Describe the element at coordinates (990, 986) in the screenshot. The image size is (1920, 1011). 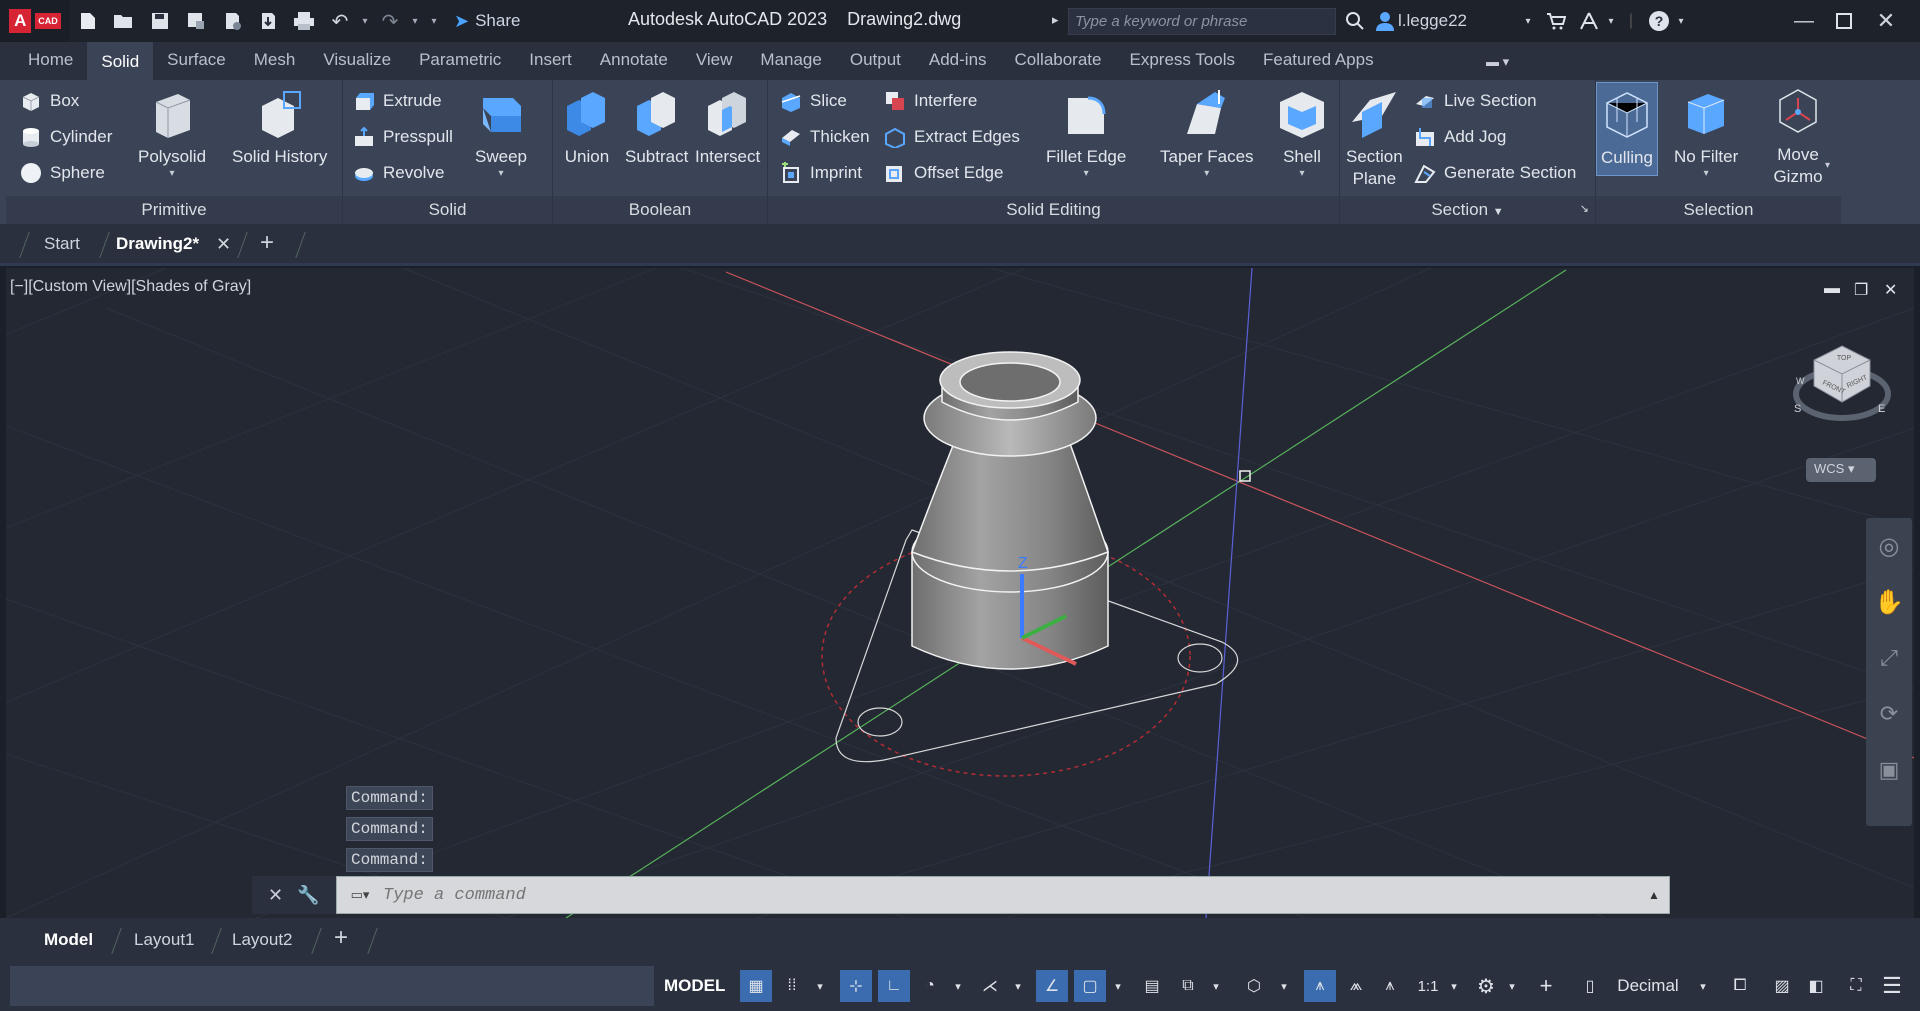
I see `isodraft-icon: ⋌` at that location.